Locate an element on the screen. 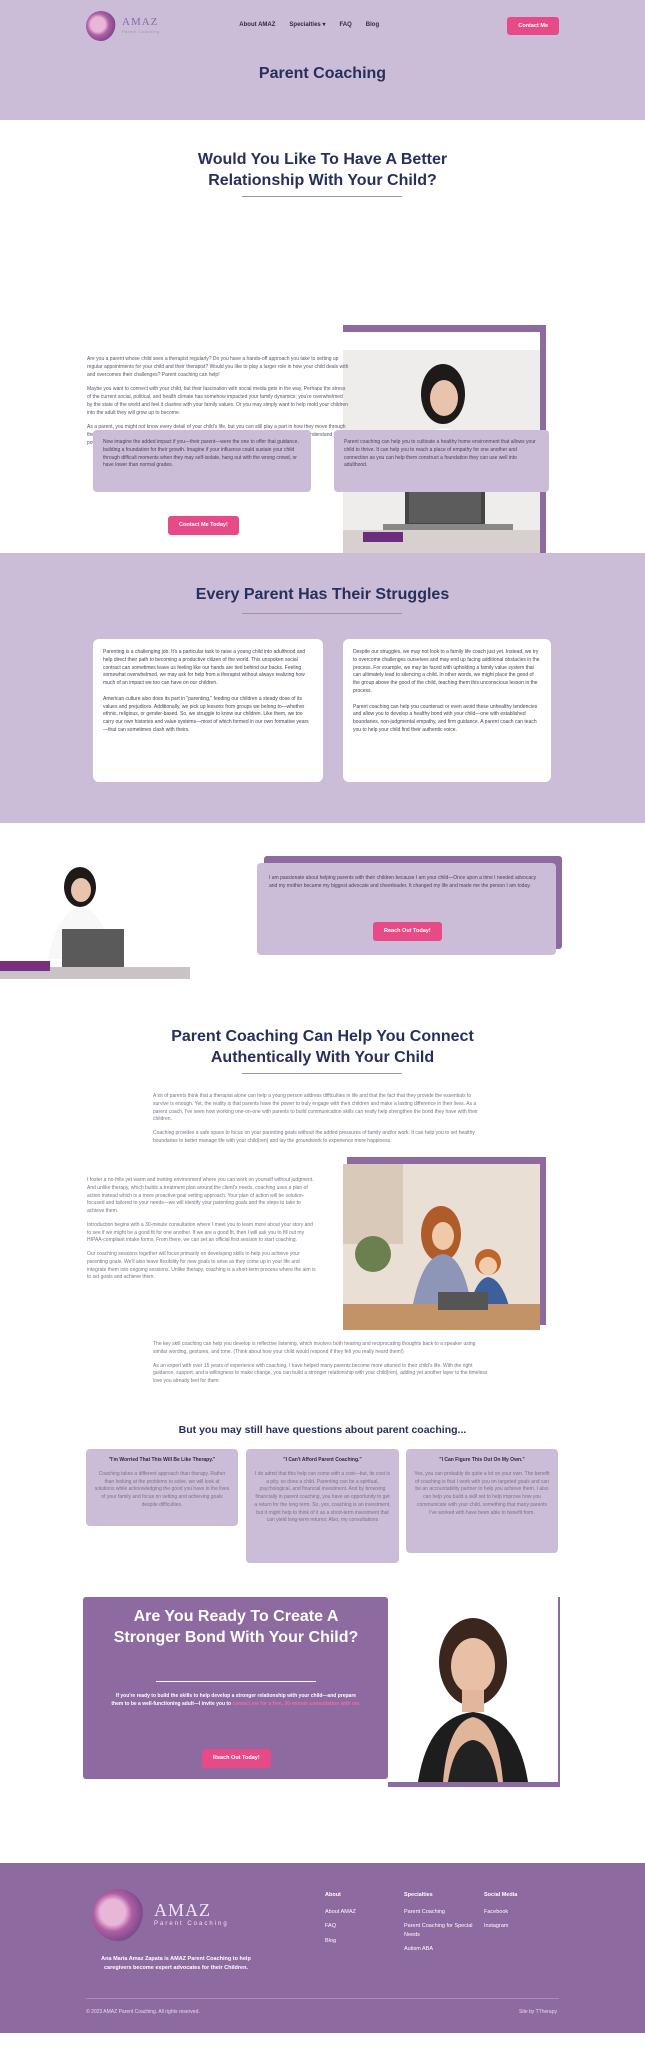  footer-link-blog: Blog is located at coordinates (360, 1941).